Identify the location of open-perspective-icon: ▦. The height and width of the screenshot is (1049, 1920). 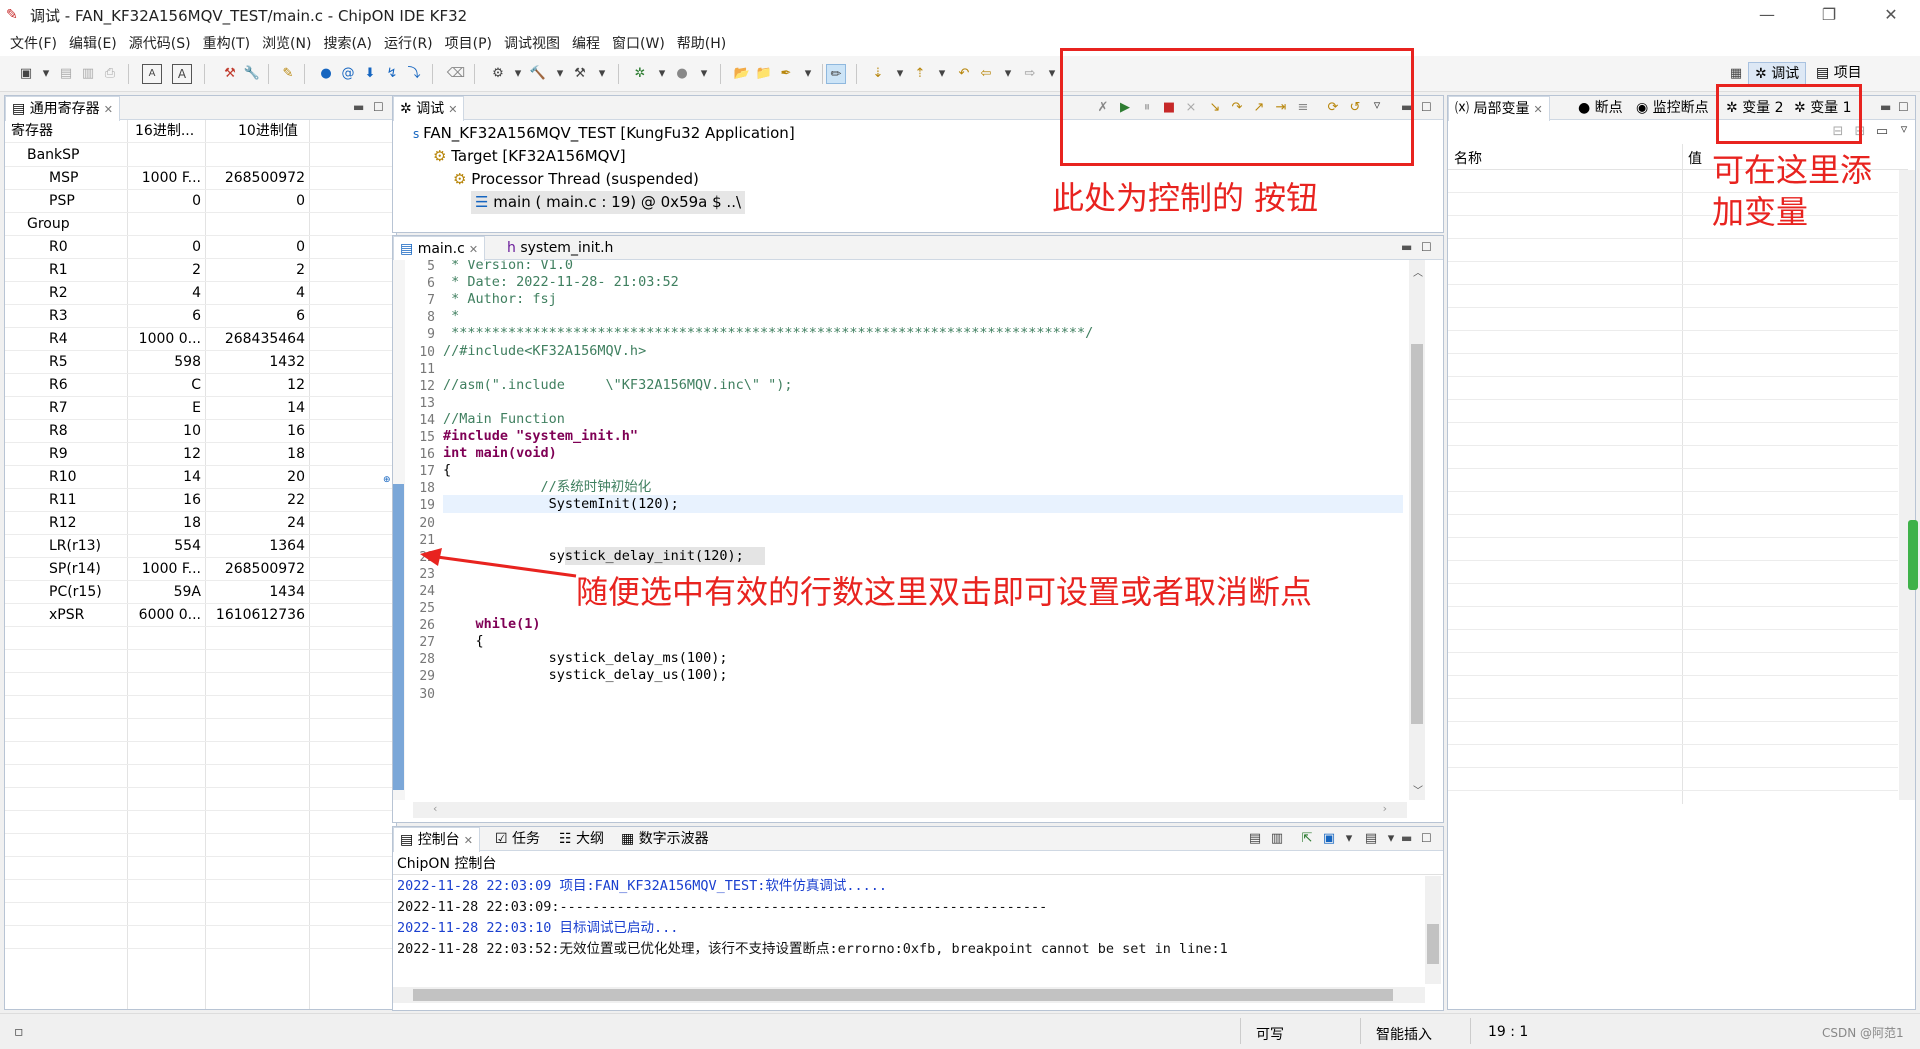
(1736, 74).